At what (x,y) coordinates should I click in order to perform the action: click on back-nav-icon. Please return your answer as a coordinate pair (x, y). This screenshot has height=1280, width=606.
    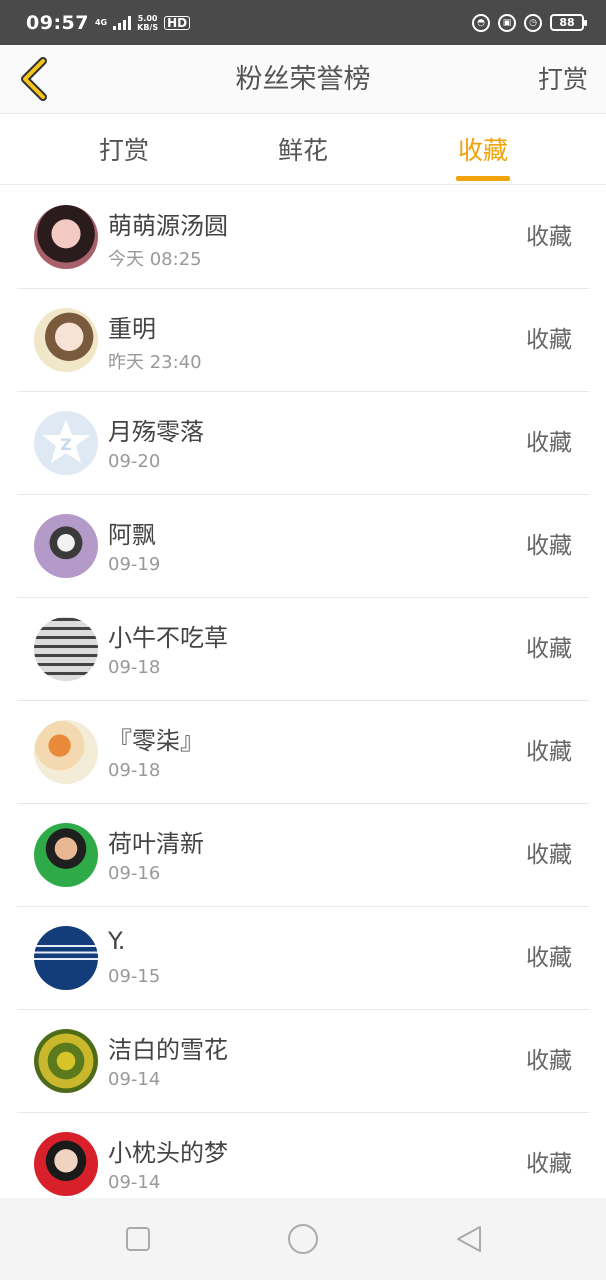
    Looking at the image, I should click on (469, 1239).